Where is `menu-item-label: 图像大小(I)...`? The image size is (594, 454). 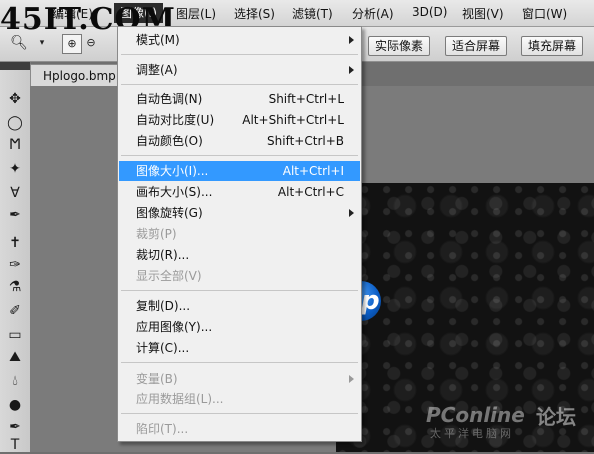 menu-item-label: 图像大小(I)... is located at coordinates (172, 171).